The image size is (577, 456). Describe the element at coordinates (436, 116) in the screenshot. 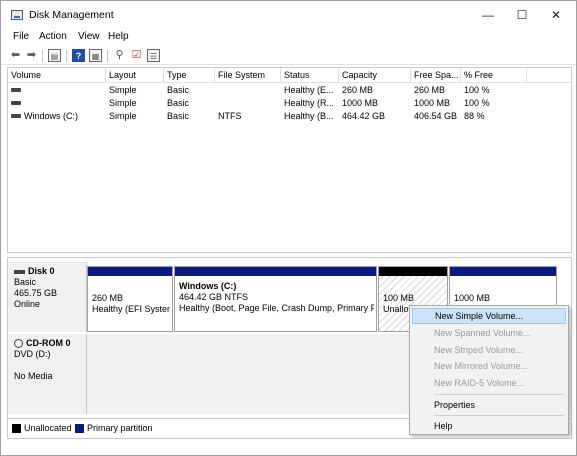

I see `cell-free-space: 406.54 GB` at that location.